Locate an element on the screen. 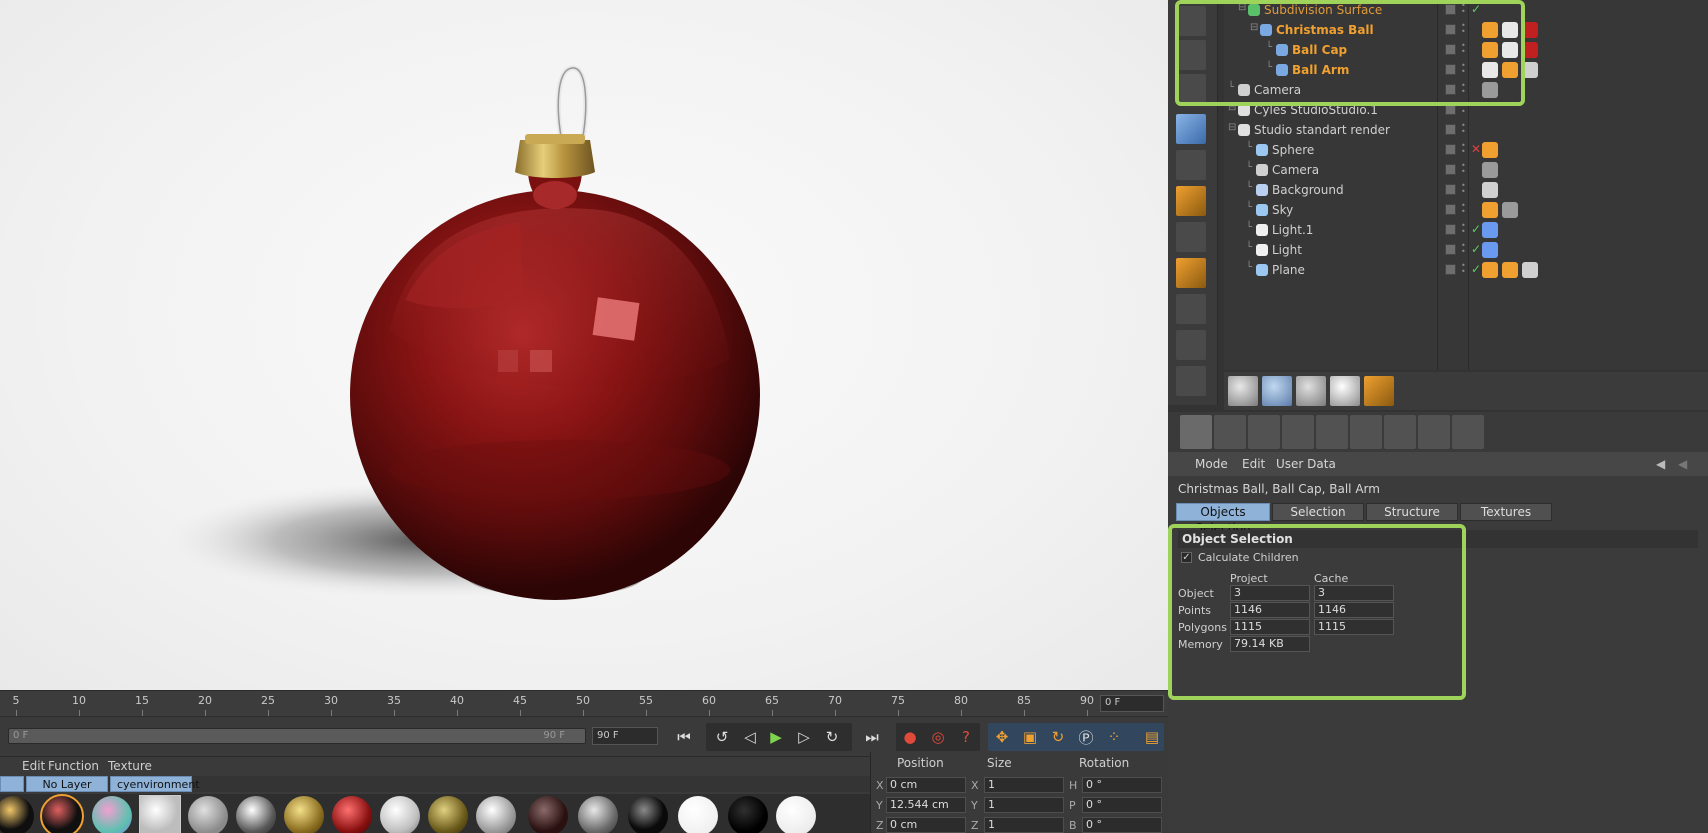 This screenshot has height=833, width=1708. live-selection-icon is located at coordinates (1196, 432).